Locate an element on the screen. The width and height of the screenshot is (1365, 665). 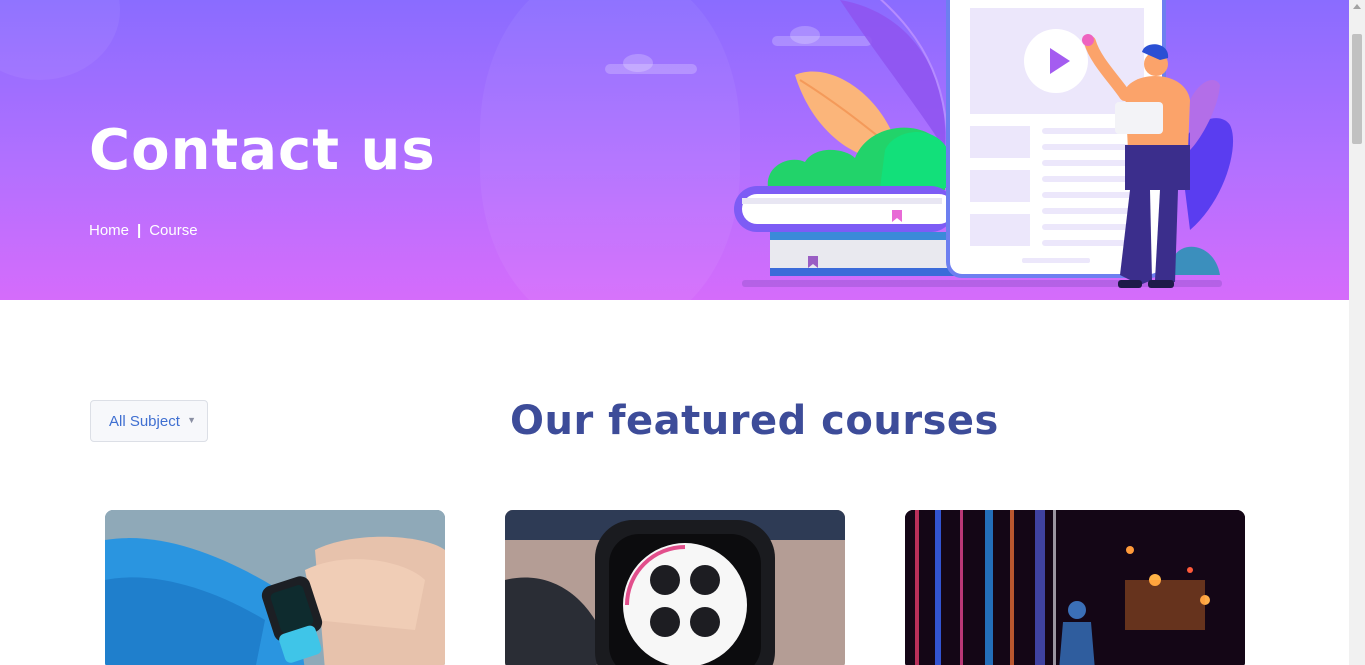
course-image-smartwatch is located at coordinates (275, 587).